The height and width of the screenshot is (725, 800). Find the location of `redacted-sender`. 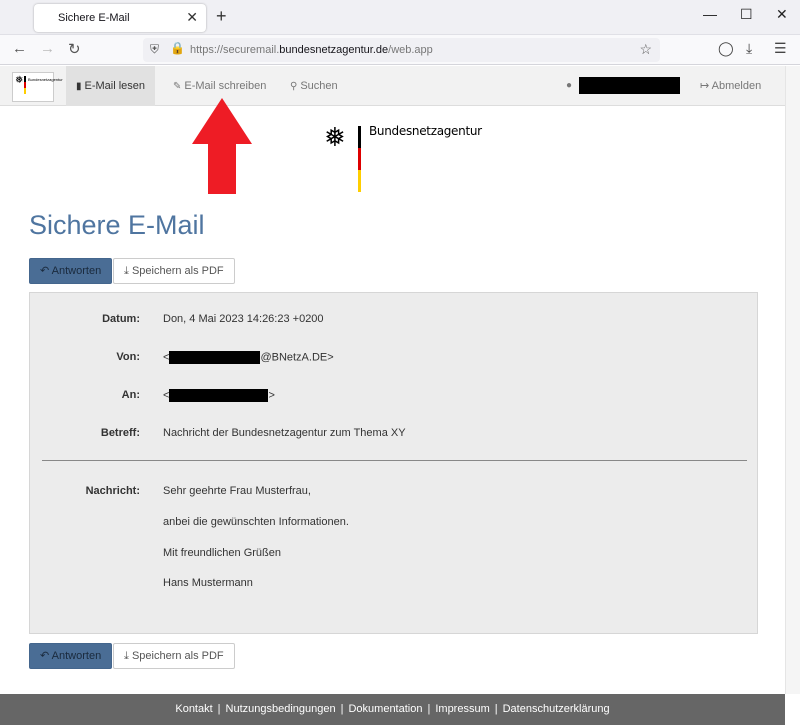

redacted-sender is located at coordinates (215, 357).